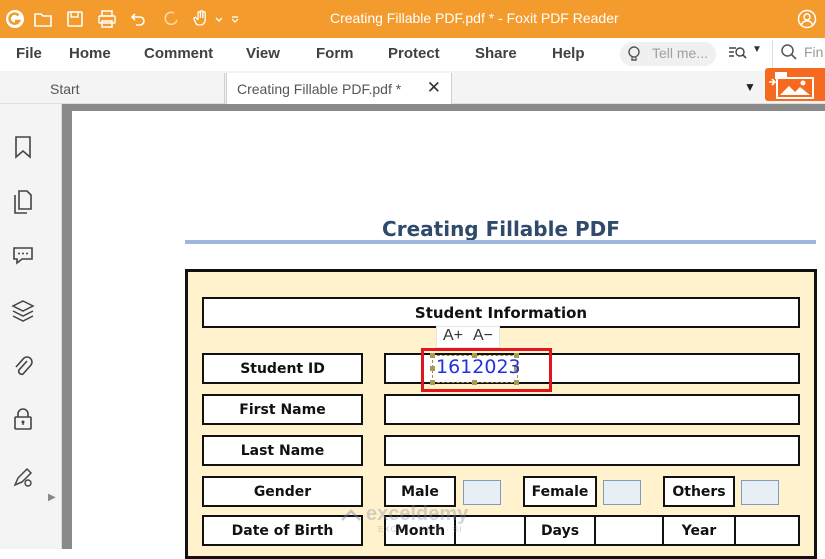  What do you see at coordinates (560, 491) in the screenshot?
I see `label-female: Female` at bounding box center [560, 491].